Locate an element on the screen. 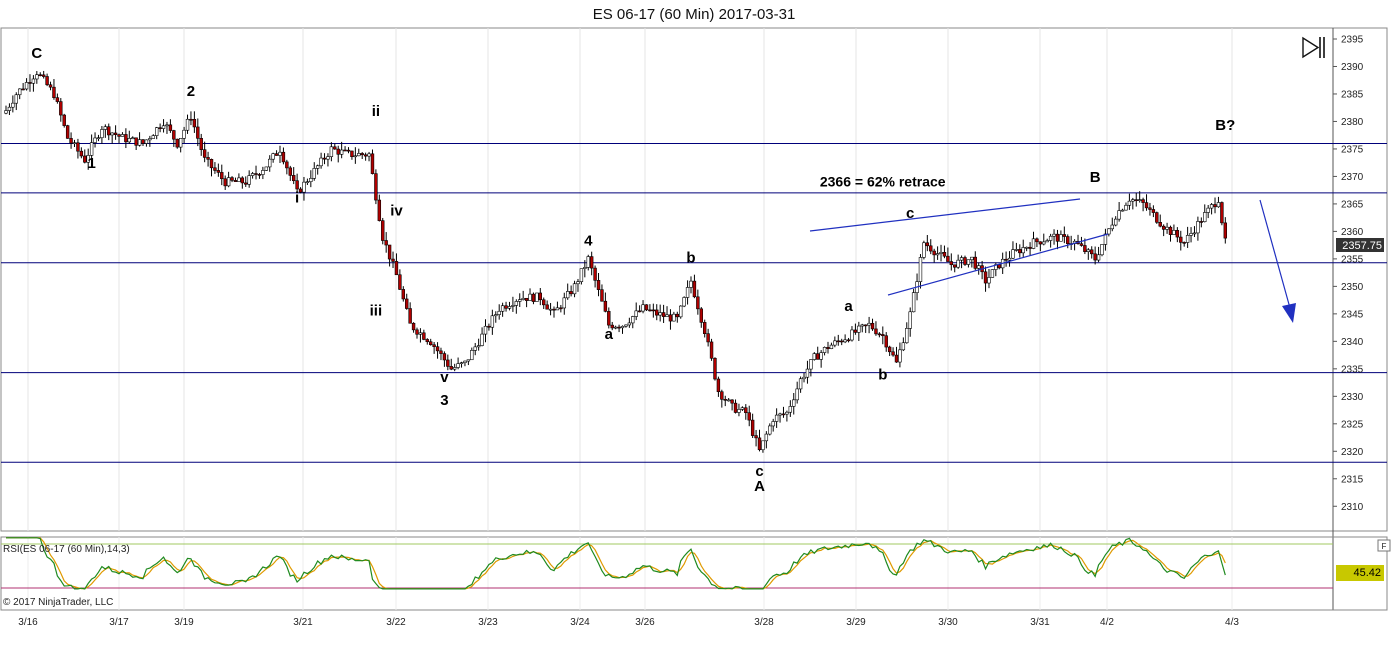 This screenshot has height=654, width=1394. y-tick-label: 2360 is located at coordinates (1352, 232).